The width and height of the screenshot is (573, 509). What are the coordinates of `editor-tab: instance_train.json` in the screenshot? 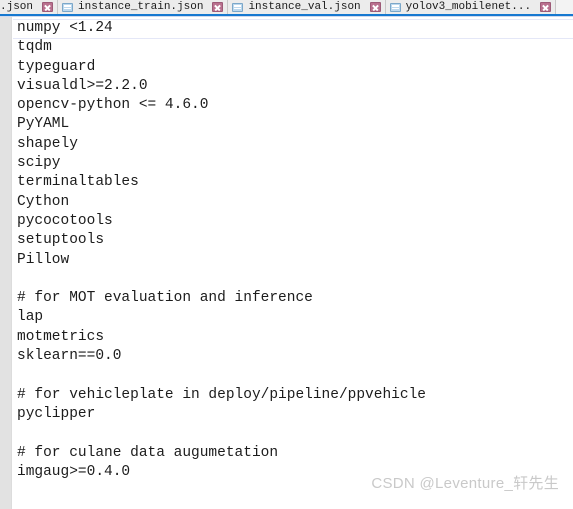 It's located at (143, 7).